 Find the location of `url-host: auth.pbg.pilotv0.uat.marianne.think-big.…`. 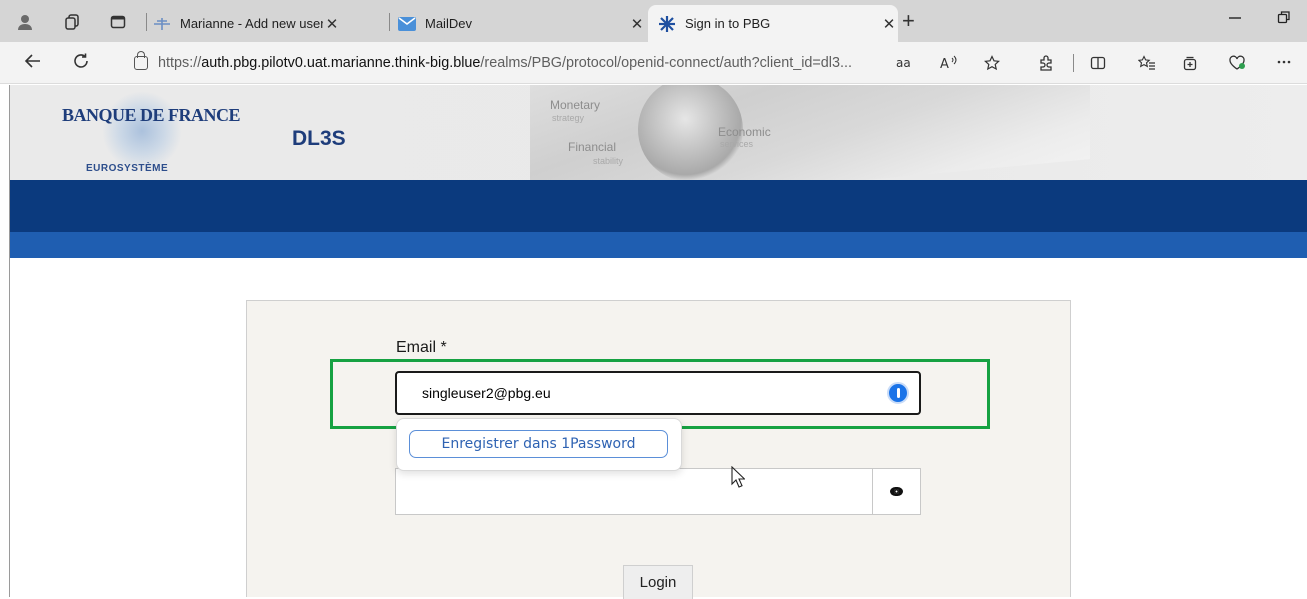

url-host: auth.pbg.pilotv0.uat.marianne.think-big.… is located at coordinates (341, 63).